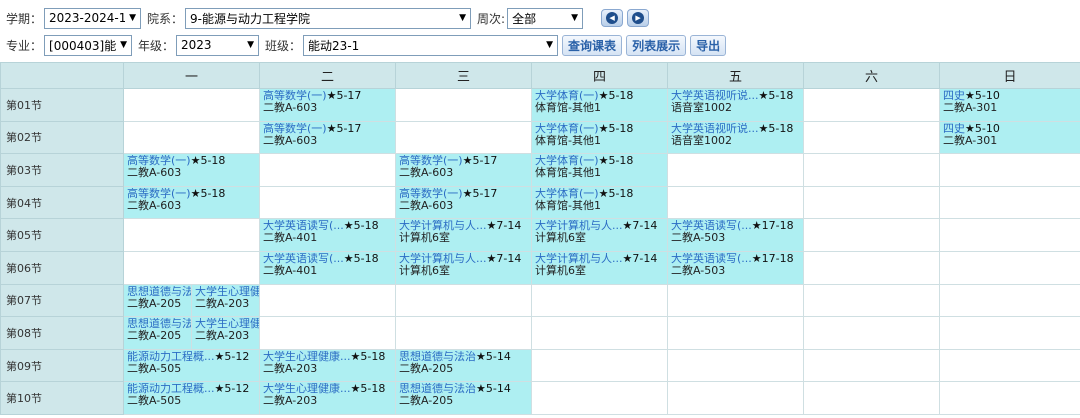 The height and width of the screenshot is (418, 1080). I want to click on schedule-cell: 大学生心理健康...★5-18 二教A-203, so click(327, 365).